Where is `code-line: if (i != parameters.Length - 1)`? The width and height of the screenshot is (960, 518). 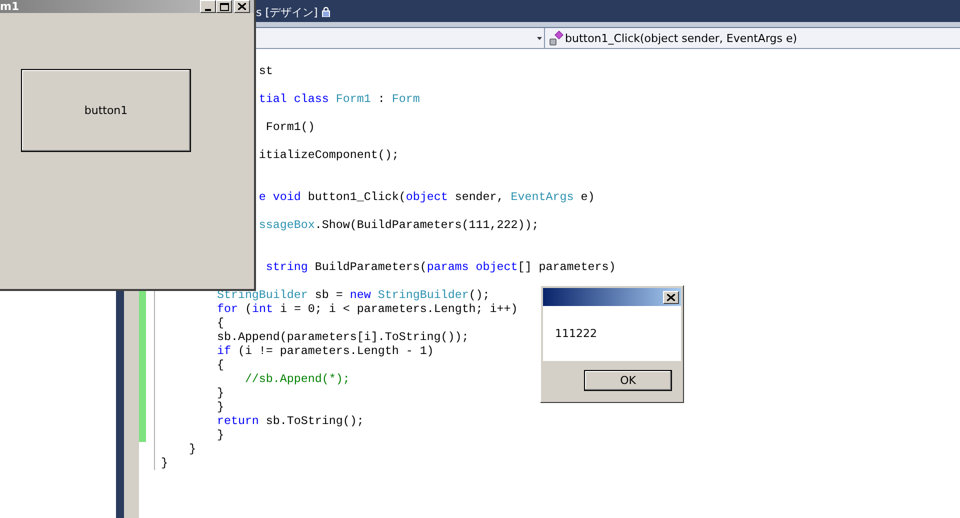
code-line: if (i != parameters.Length - 1) is located at coordinates (325, 351).